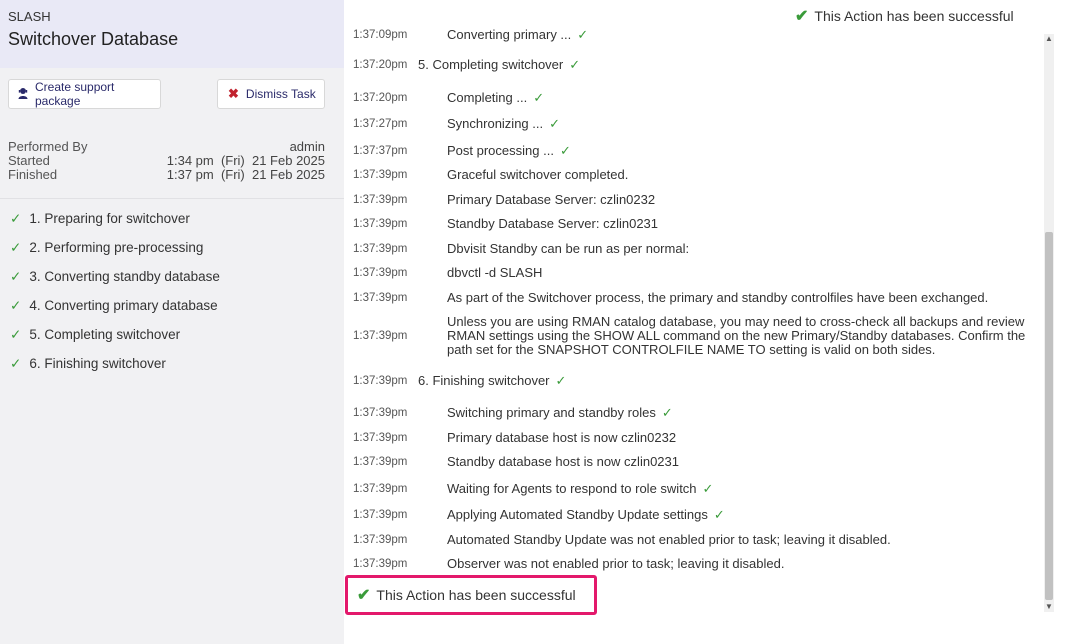  Describe the element at coordinates (95, 335) in the screenshot. I see `step-item: ✓ 5. Completing switchover` at that location.